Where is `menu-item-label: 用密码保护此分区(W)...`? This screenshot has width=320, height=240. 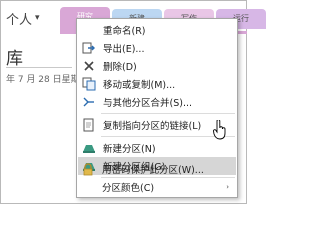
menu-item-label: 用密码保护此分区(W)... is located at coordinates (153, 170).